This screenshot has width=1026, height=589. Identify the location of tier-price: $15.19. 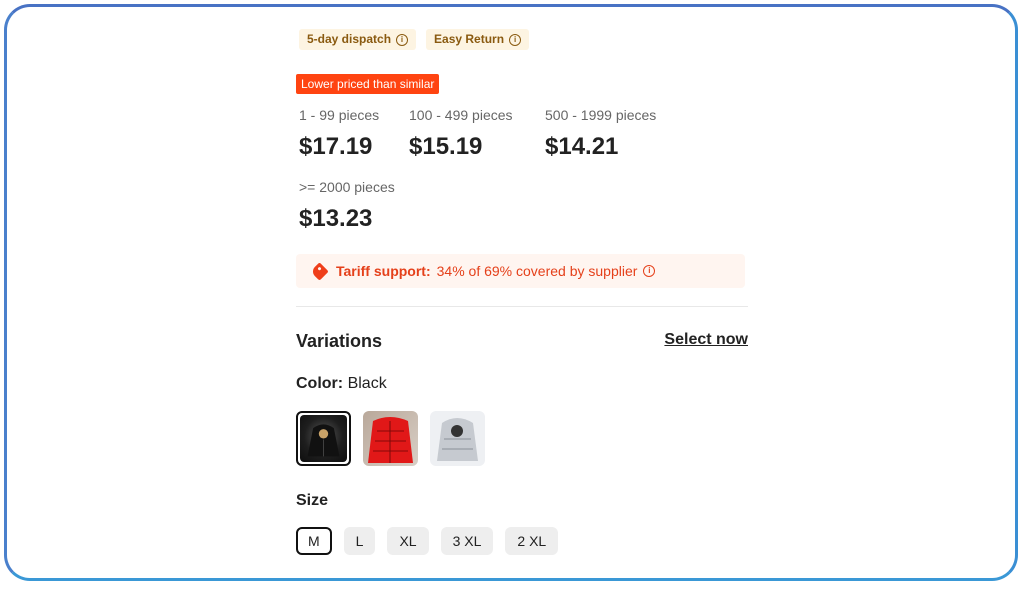
(446, 146).